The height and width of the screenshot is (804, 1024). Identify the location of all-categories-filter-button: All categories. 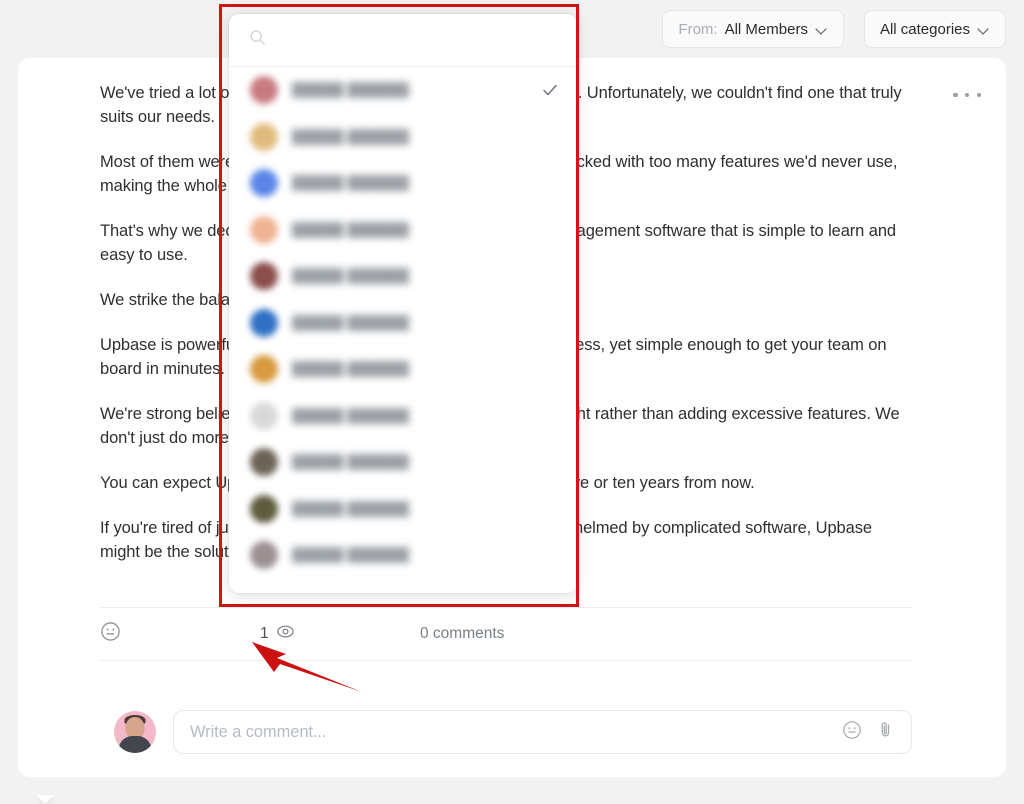
(934, 29).